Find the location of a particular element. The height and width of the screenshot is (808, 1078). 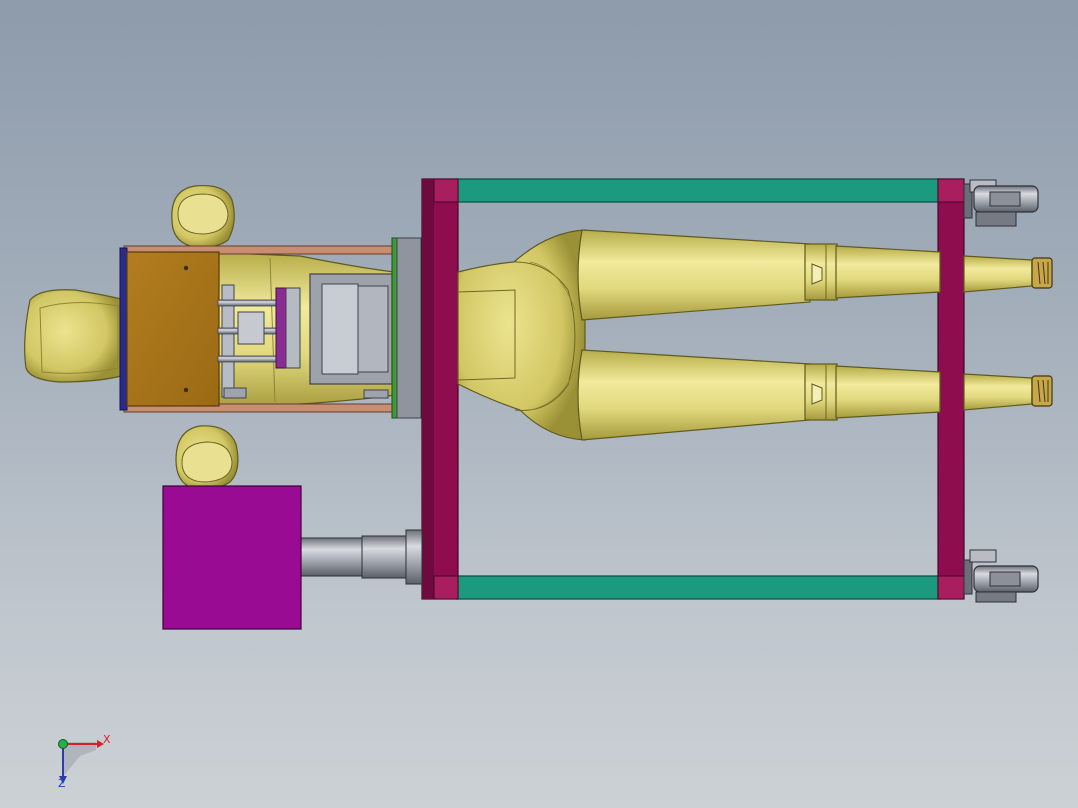

caster-wheel-bottom is located at coordinates (1001, 576).